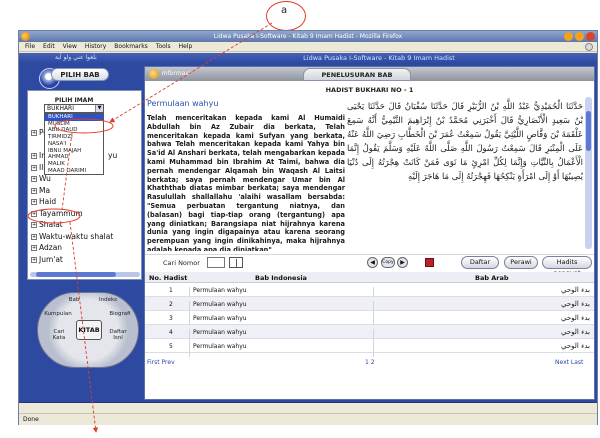  I want to click on maximize-button, so click(579, 36).